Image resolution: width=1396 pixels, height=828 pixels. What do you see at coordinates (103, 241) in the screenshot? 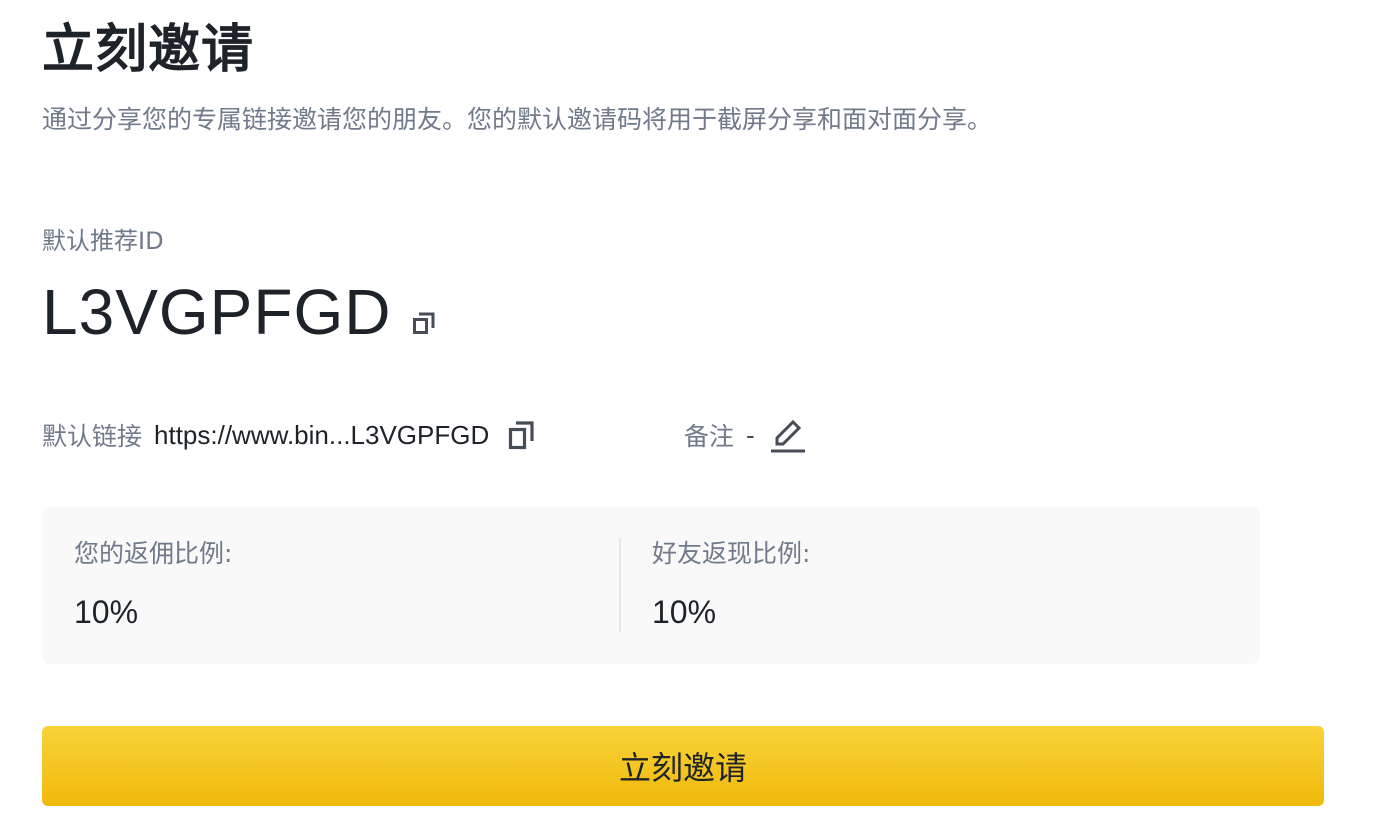
I see `referral-id-label: 默认推荐ID` at bounding box center [103, 241].